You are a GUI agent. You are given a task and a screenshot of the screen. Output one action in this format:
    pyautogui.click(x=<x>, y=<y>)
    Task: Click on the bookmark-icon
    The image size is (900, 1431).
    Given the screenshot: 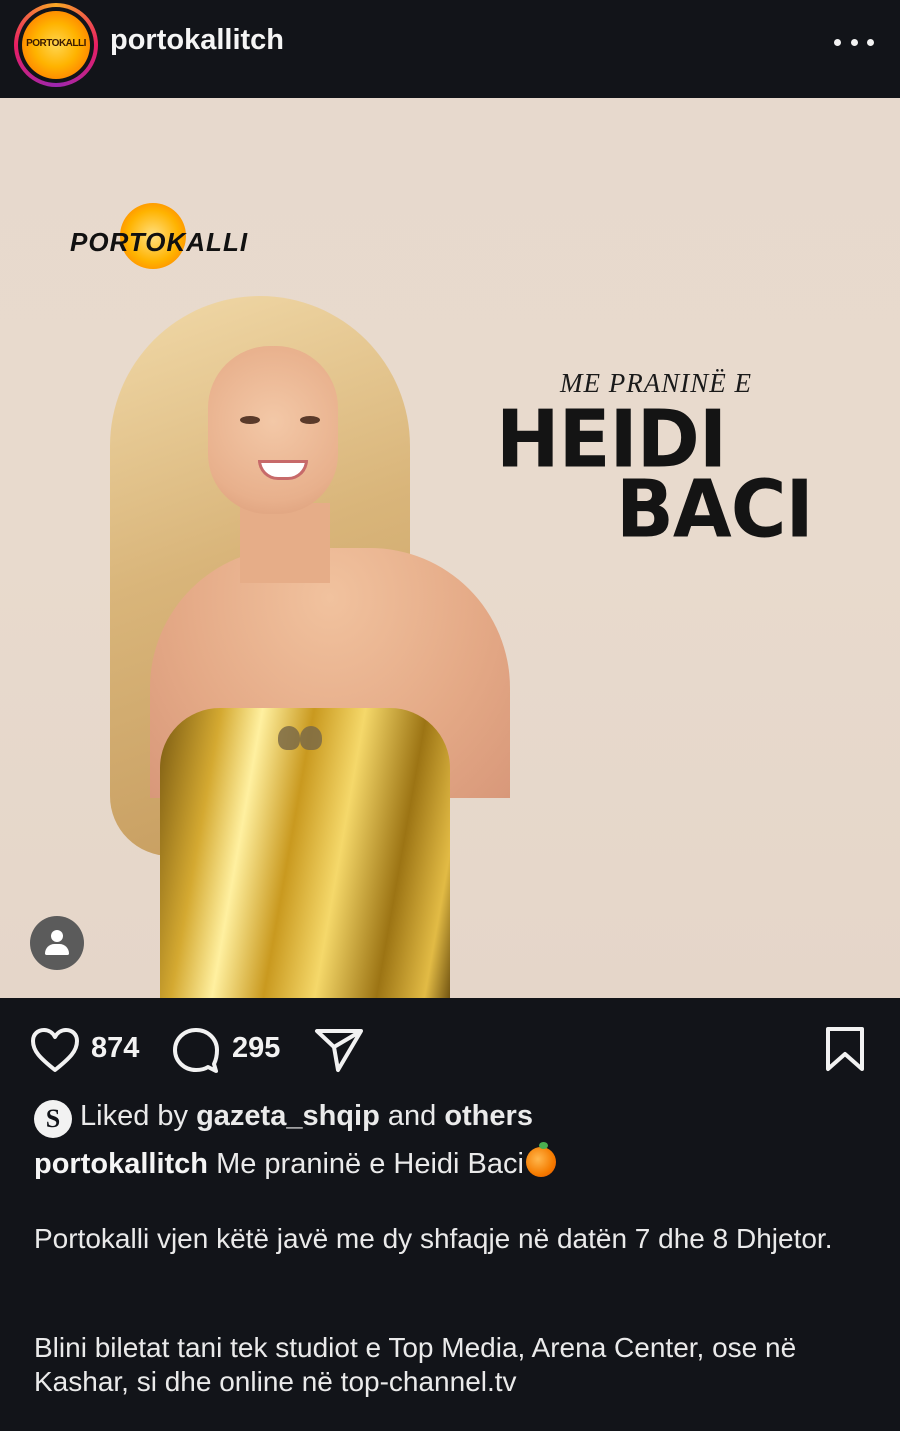 What is the action you would take?
    pyautogui.click(x=845, y=1049)
    